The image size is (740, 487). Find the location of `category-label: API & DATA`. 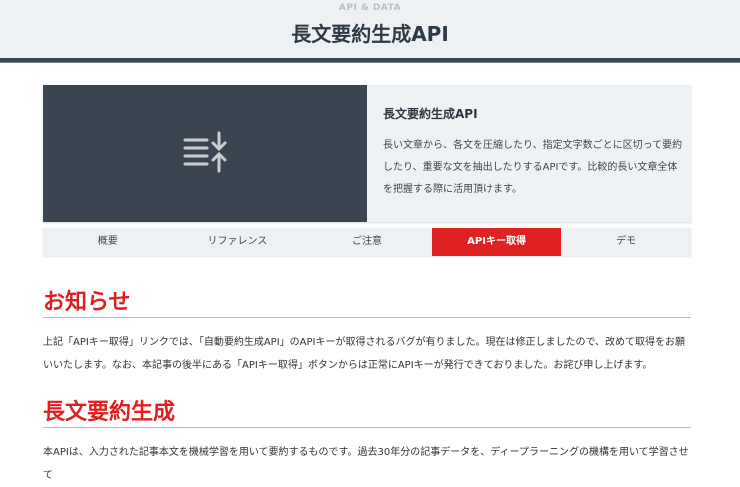

category-label: API & DATA is located at coordinates (370, 8).